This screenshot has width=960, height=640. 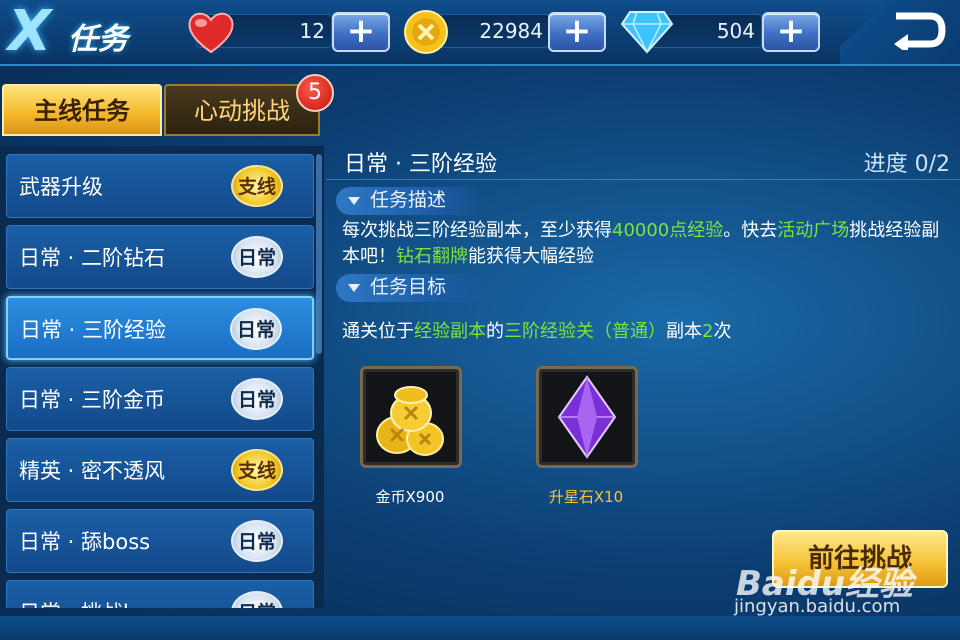 I want to click on reward-label-gold: 金币X900, so click(x=410, y=497).